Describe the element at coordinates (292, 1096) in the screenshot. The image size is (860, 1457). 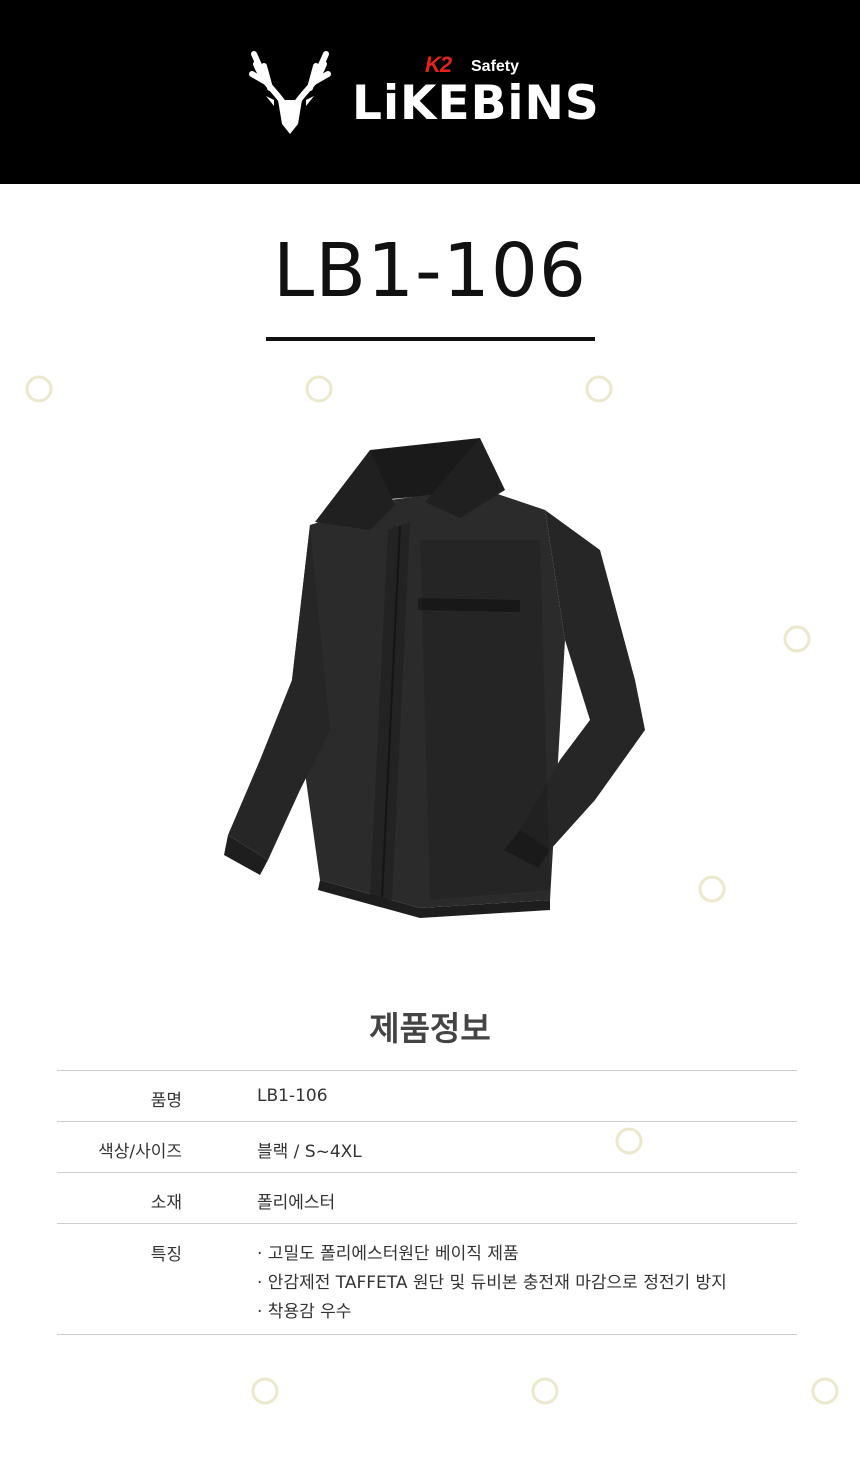
I see `row-value-name: LB1-106` at that location.